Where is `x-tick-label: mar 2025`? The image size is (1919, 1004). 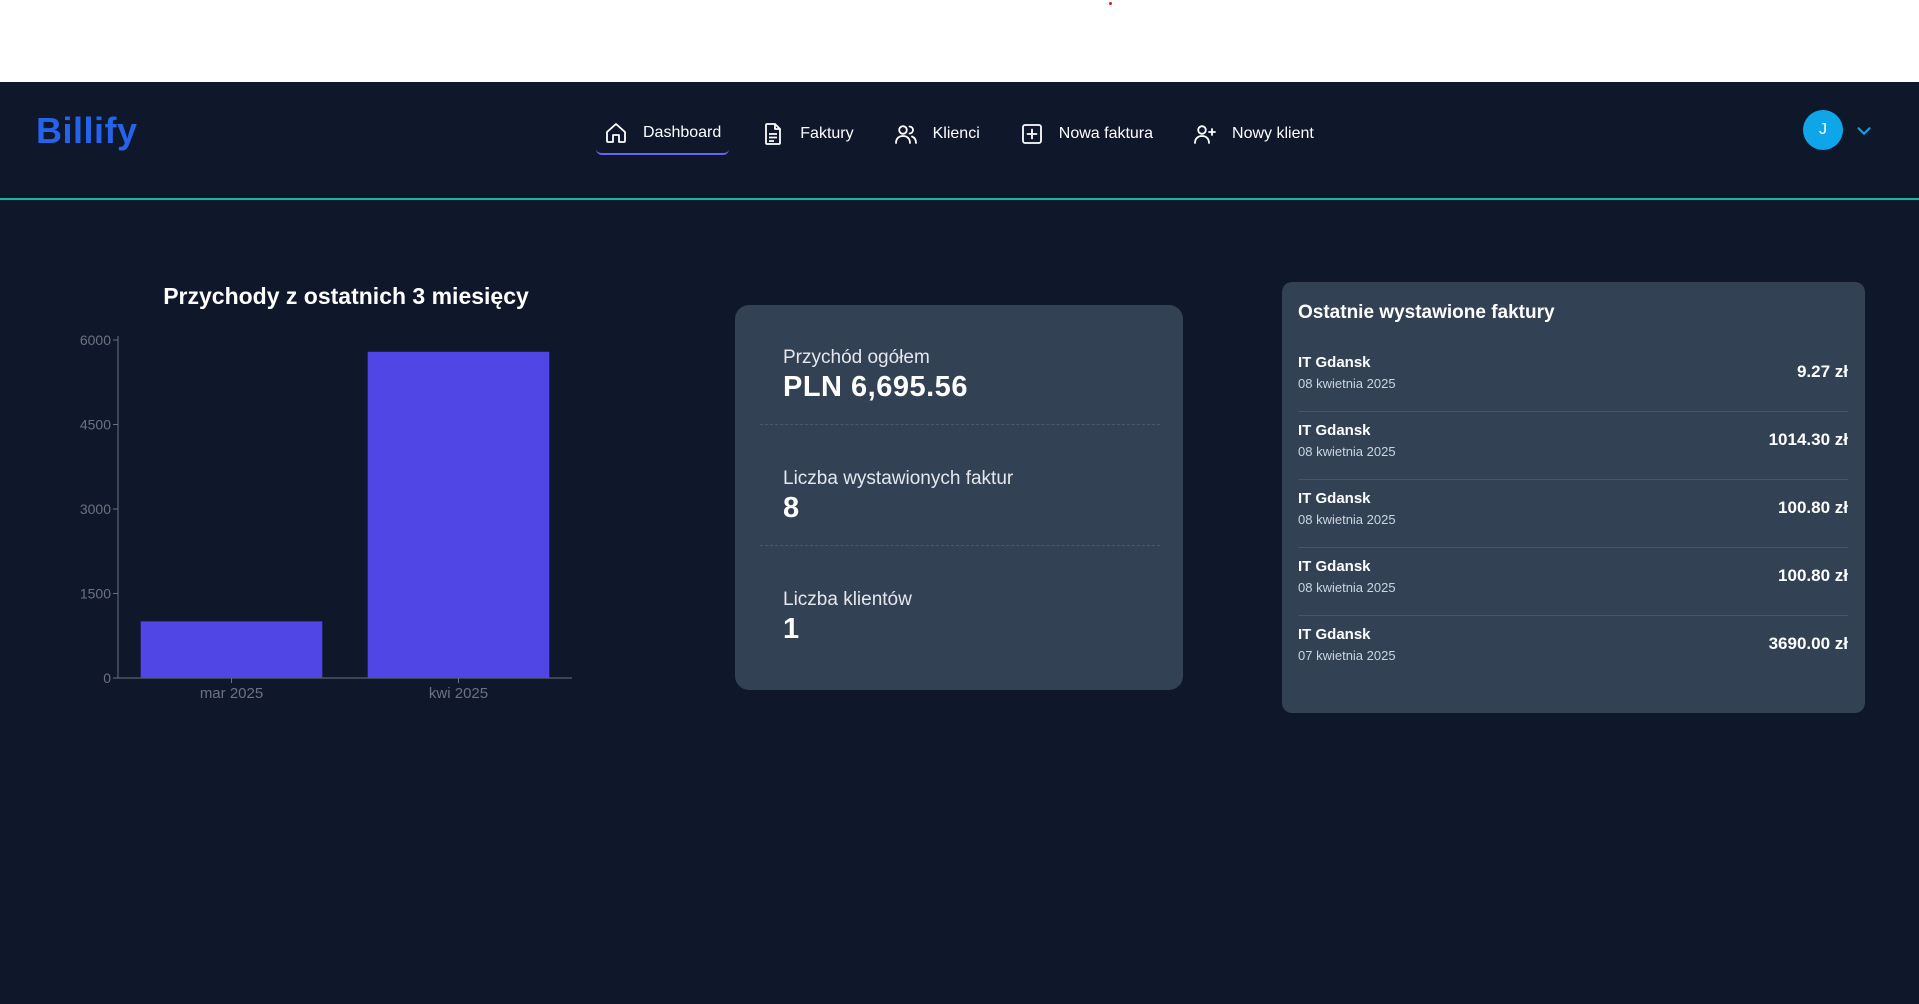 x-tick-label: mar 2025 is located at coordinates (231, 693).